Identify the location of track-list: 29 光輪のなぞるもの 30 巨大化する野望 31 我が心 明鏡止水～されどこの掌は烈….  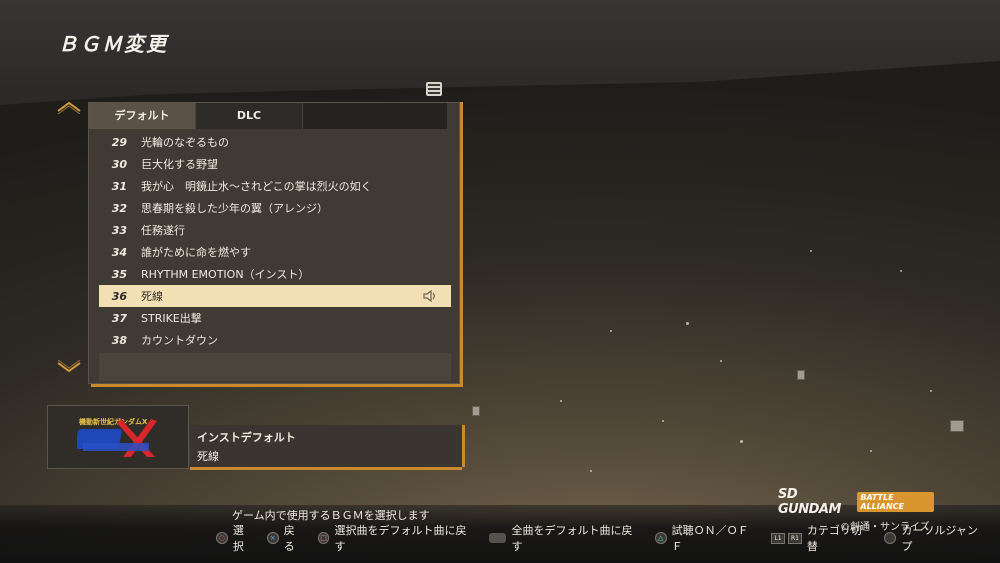
(275, 241).